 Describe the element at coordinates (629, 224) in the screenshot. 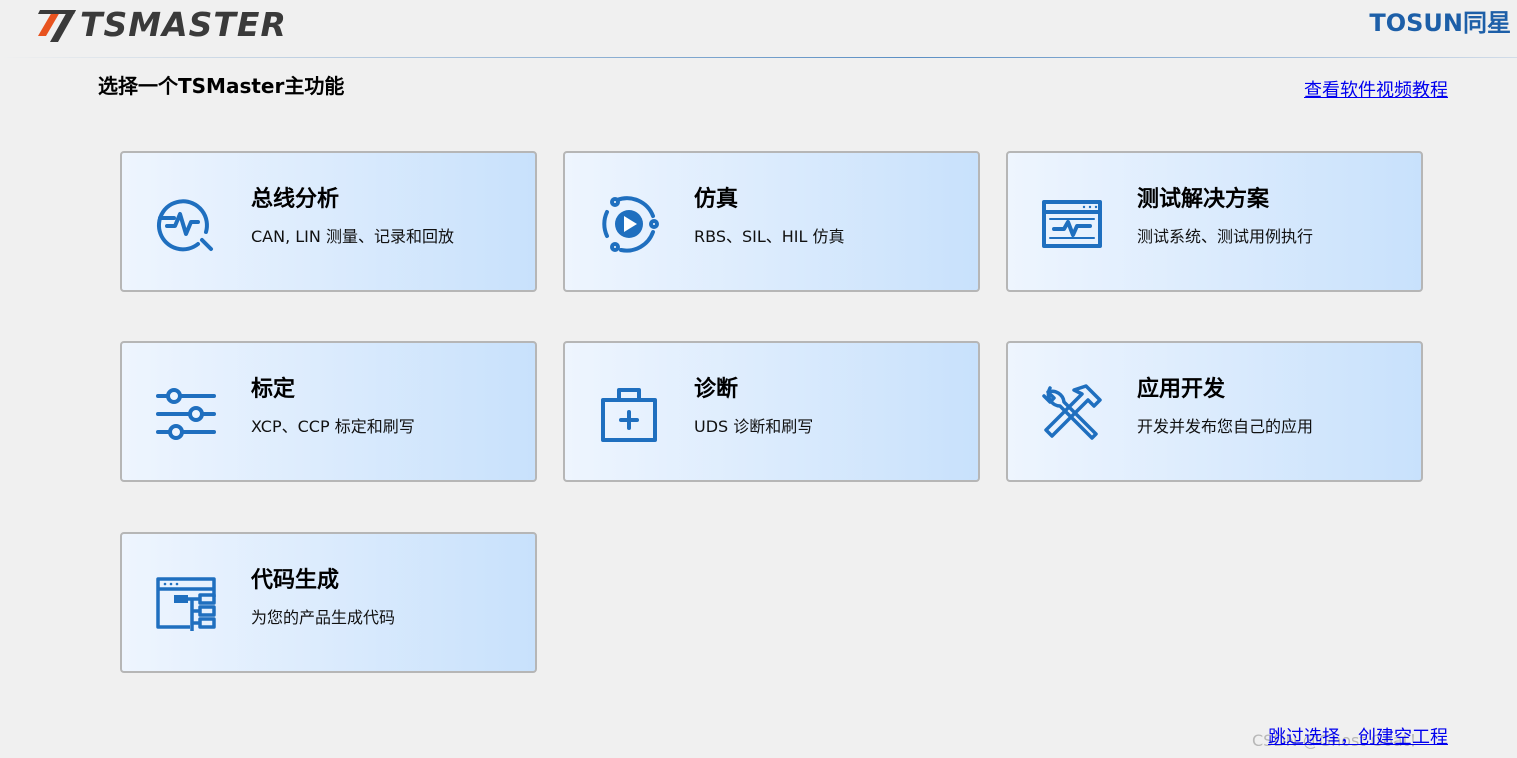

I see `simulation-play-icon` at that location.